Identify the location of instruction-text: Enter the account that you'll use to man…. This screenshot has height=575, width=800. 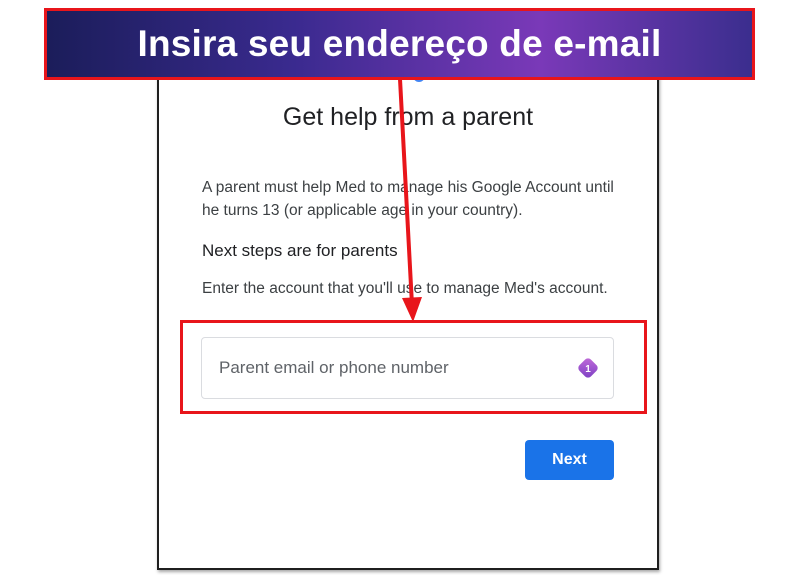
(405, 288).